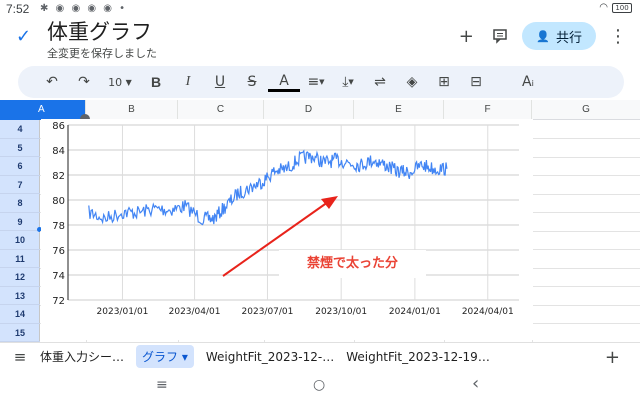  Describe the element at coordinates (99, 31) in the screenshot. I see `document-title: 体重グラフ` at that location.